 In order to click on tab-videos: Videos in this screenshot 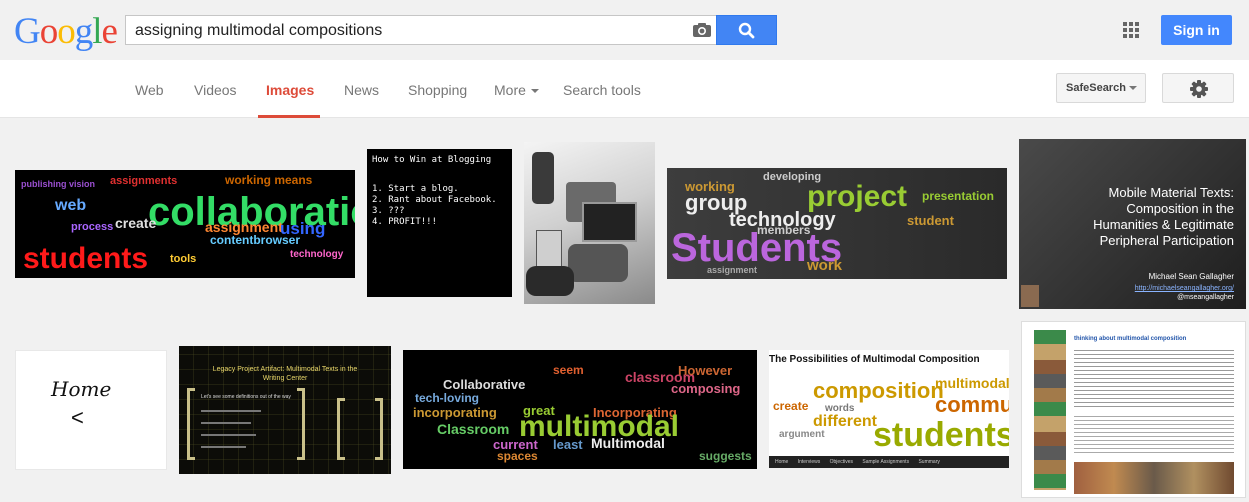, I will do `click(215, 90)`.